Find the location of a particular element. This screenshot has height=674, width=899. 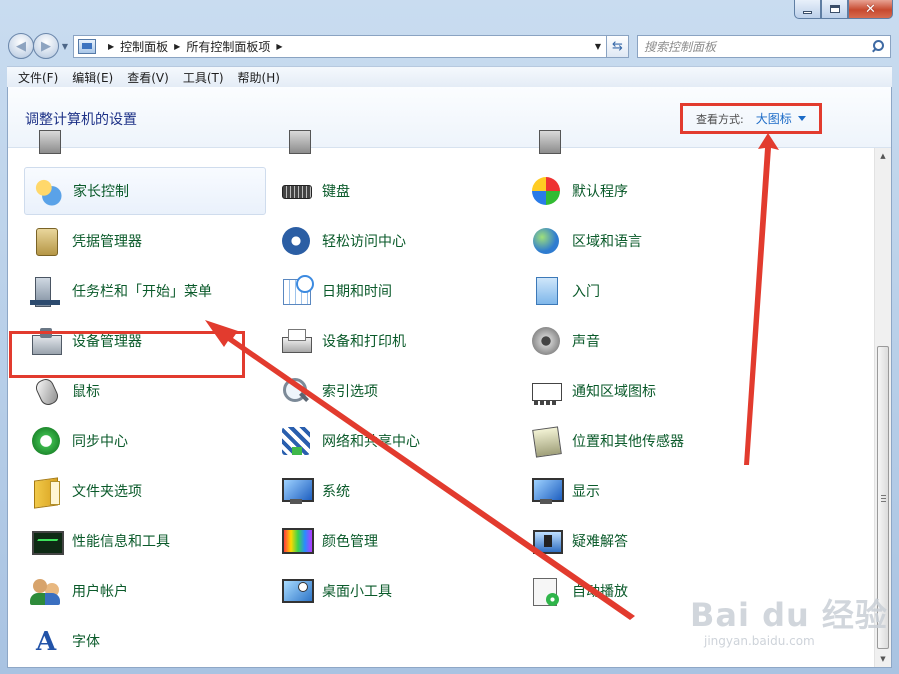

item-folder-options: 文件夹选项 is located at coordinates (145, 491).